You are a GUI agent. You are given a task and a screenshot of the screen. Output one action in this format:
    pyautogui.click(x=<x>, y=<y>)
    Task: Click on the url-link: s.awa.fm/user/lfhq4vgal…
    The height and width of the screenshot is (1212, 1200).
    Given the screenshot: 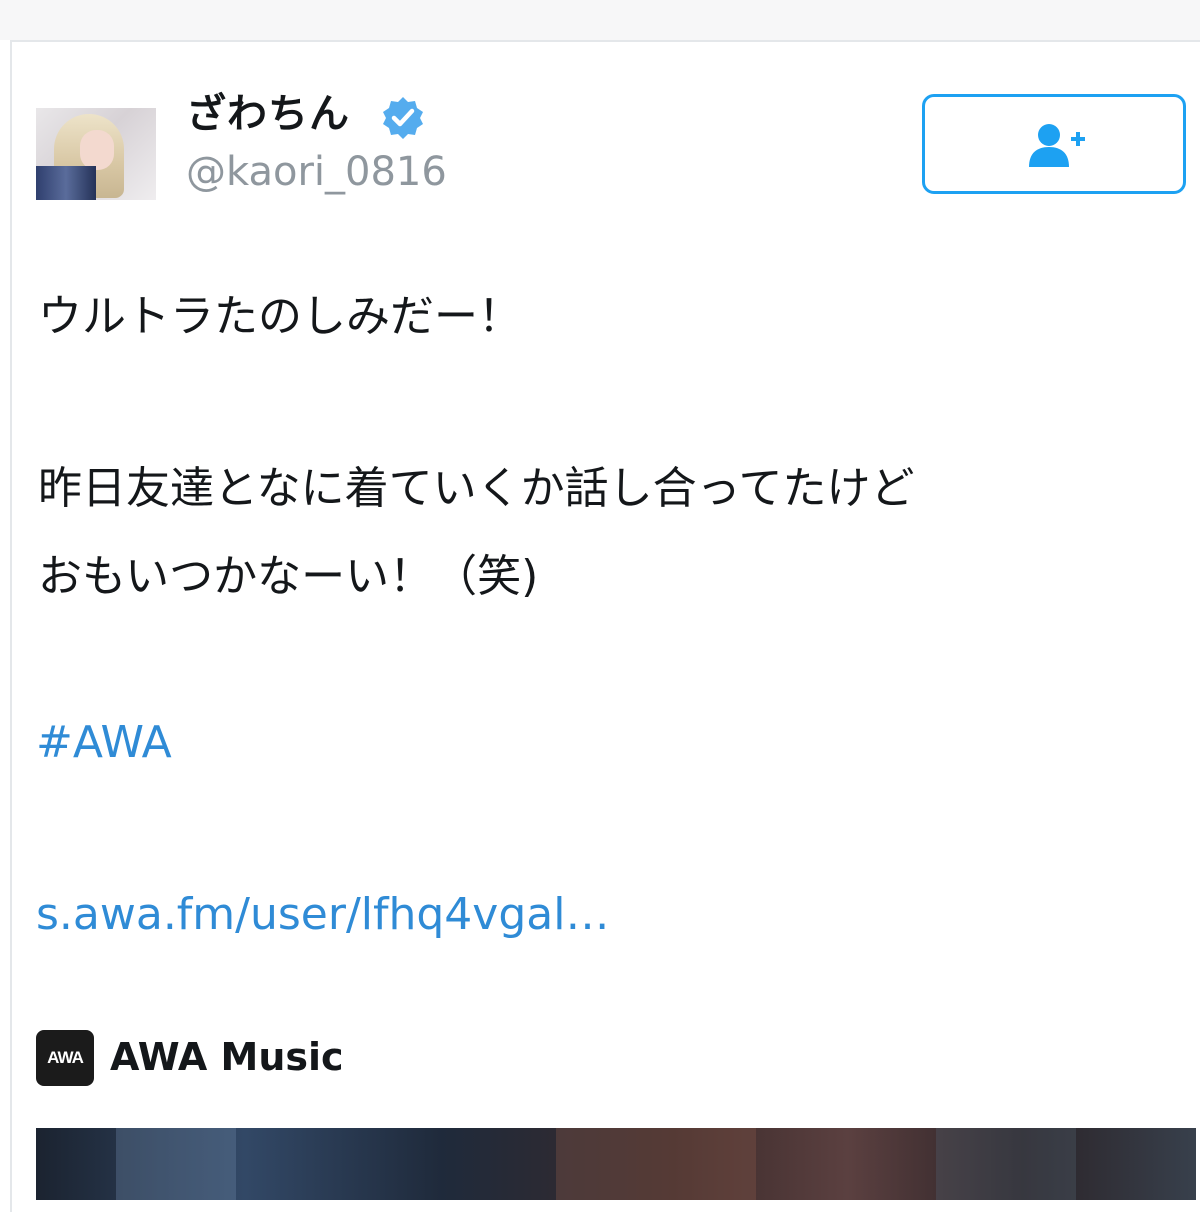 What is the action you would take?
    pyautogui.click(x=322, y=915)
    